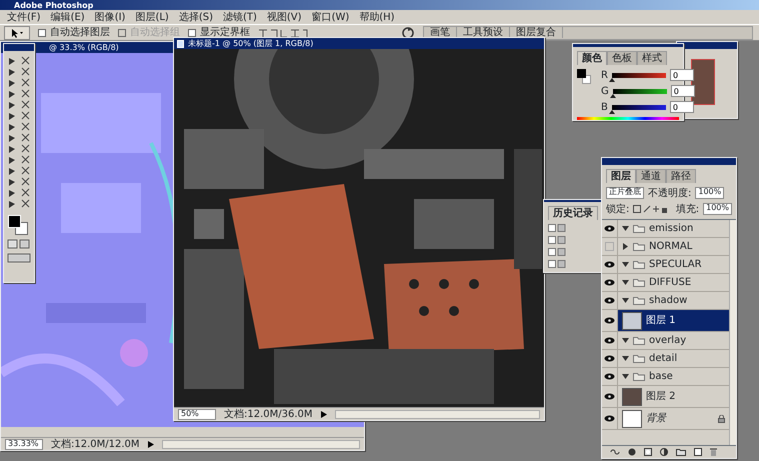  Describe the element at coordinates (665, 283) in the screenshot. I see `layer-row: DIFFUSE` at that location.